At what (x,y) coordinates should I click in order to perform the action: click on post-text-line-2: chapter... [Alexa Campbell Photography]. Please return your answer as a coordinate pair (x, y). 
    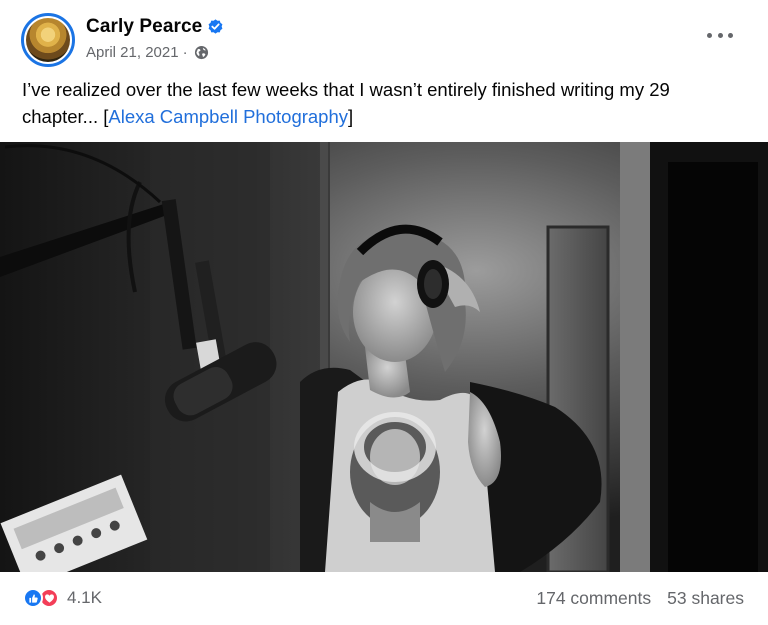
    Looking at the image, I should click on (387, 116).